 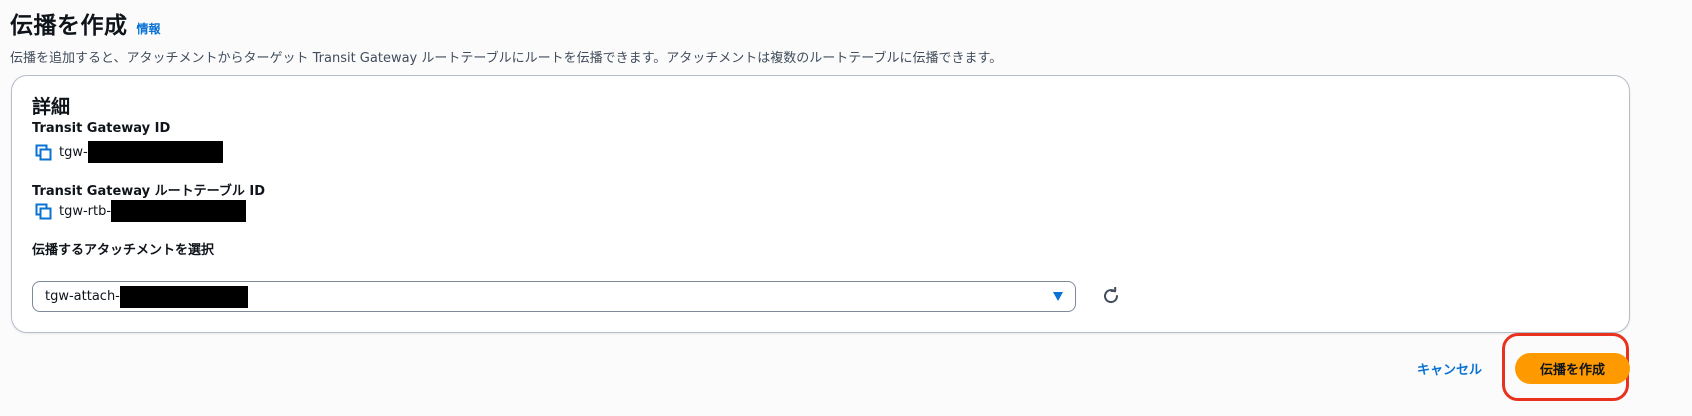 I want to click on tgw-id-row: tgw-, so click(x=129, y=152).